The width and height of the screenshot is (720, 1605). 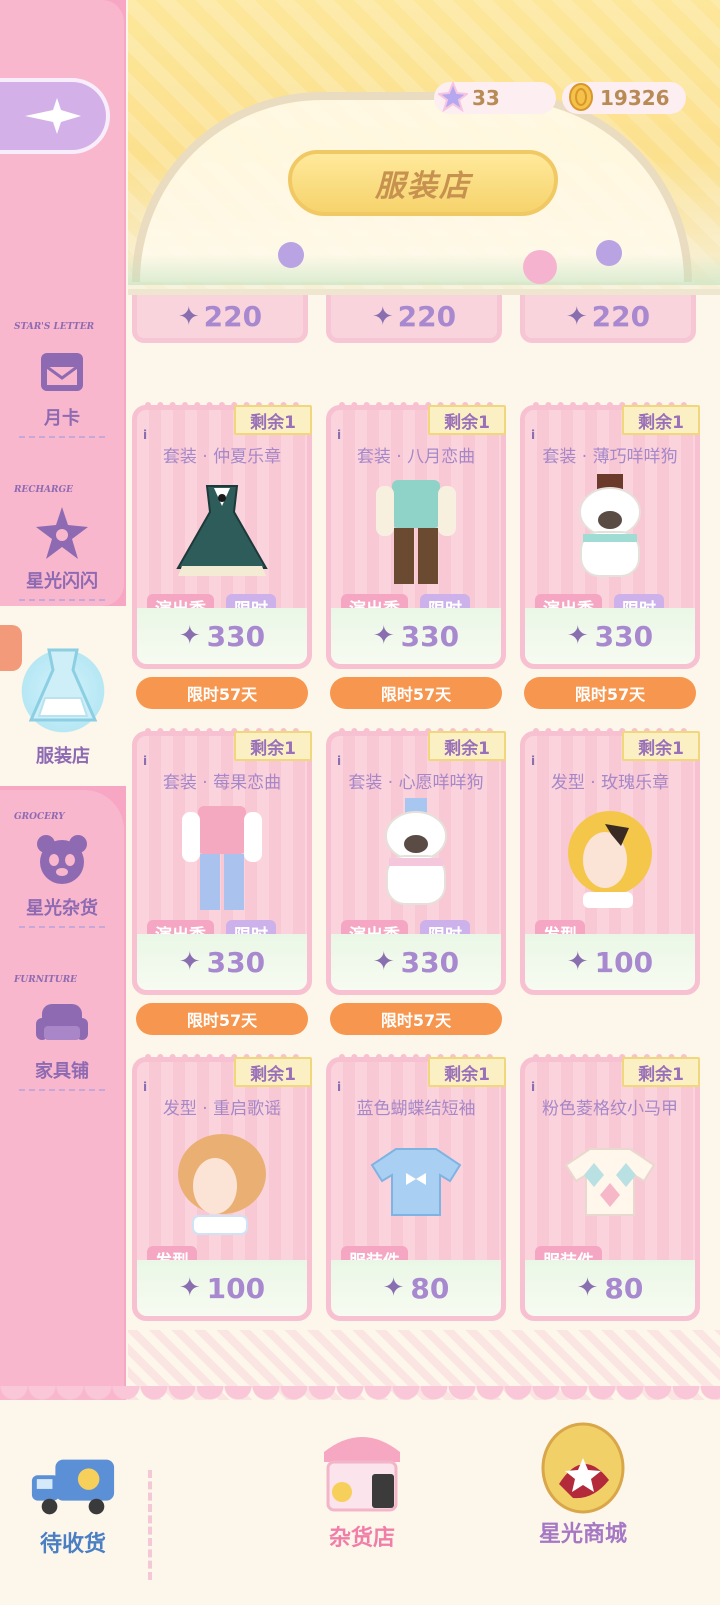 I want to click on pink-vest-suit-icon, so click(x=222, y=857).